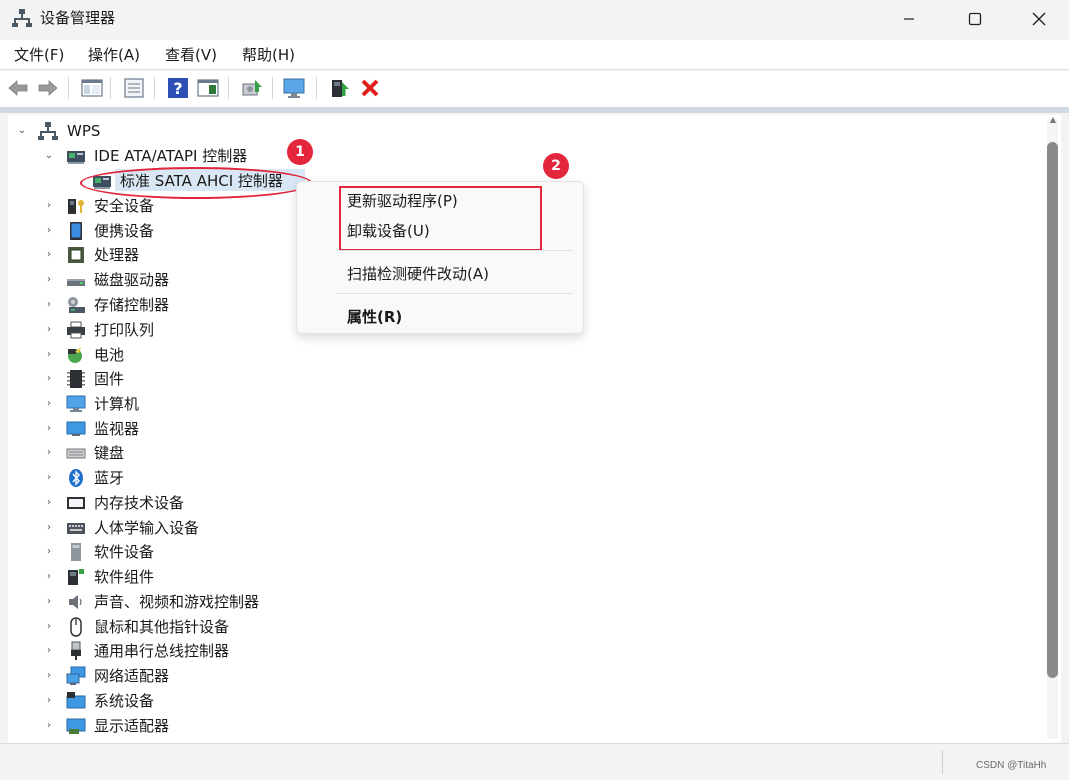 This screenshot has height=780, width=1069. Describe the element at coordinates (208, 552) in the screenshot. I see `tree-item-software-devices: › 软件设备` at that location.